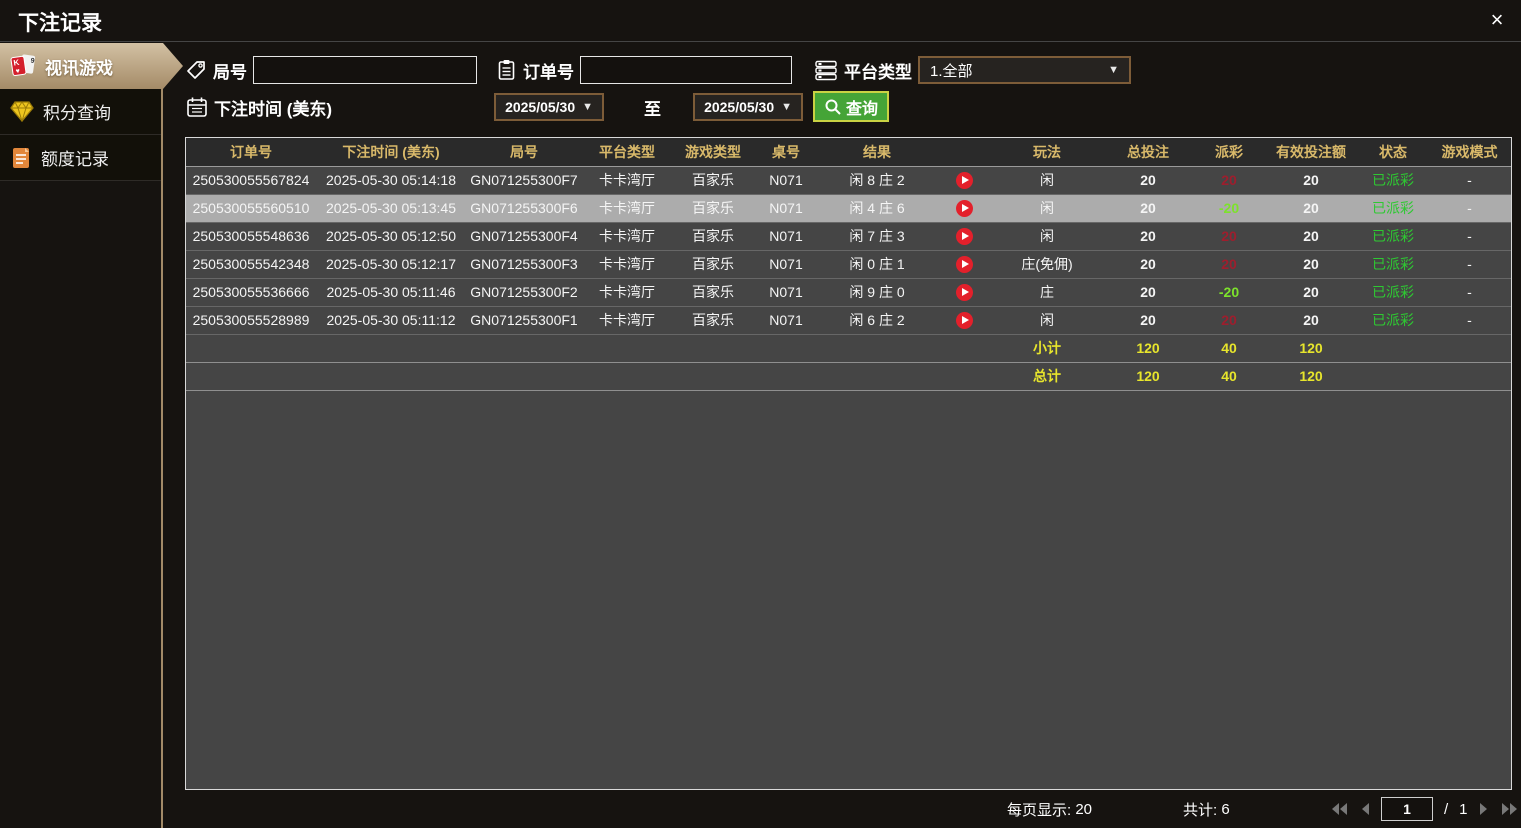 Image resolution: width=1521 pixels, height=828 pixels. I want to click on round-input, so click(365, 70).